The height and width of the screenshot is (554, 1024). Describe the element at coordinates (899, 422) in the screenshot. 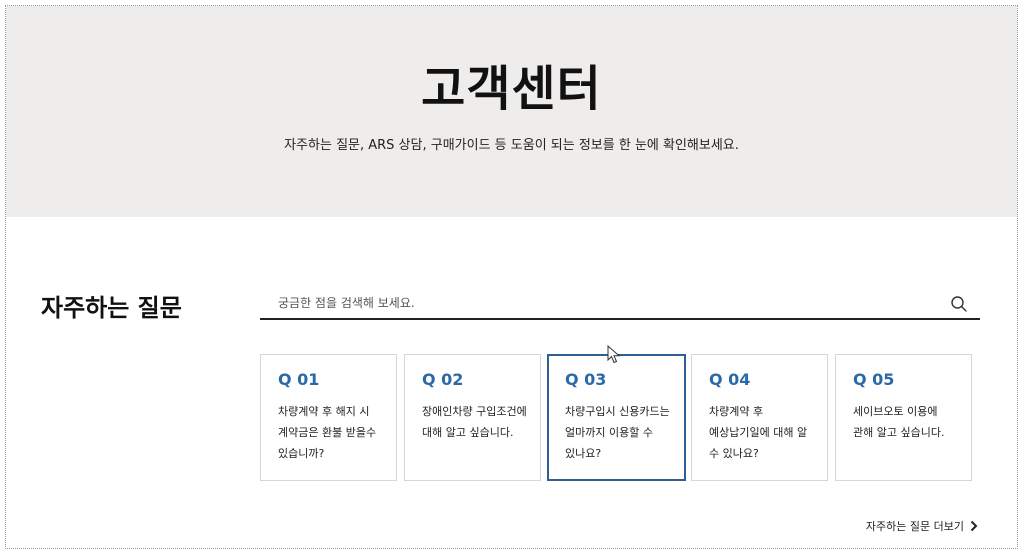

I see `faq-card-question: 세이브오토 이용에 관해 알고 싶습니다.` at that location.